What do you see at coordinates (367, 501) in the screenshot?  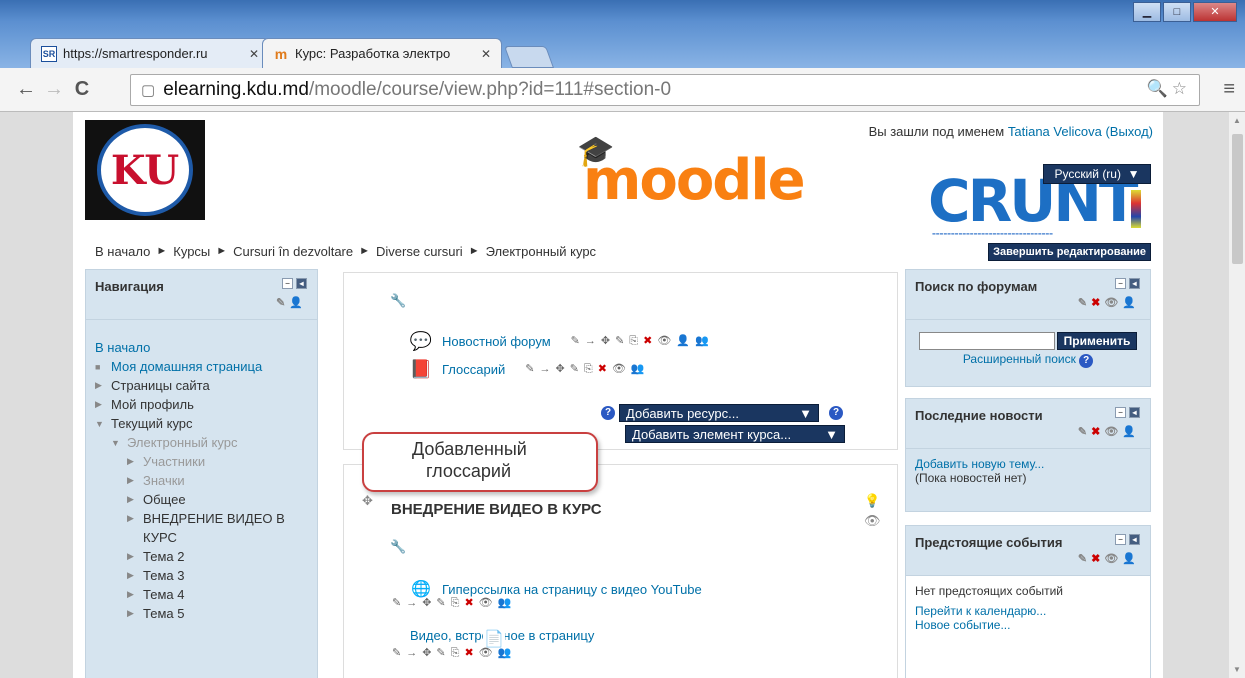 I see `move-section-icon: ✥` at bounding box center [367, 501].